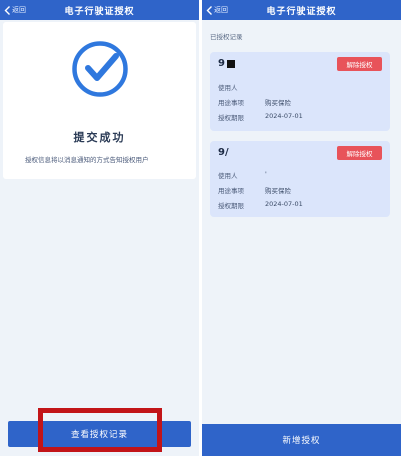 The width and height of the screenshot is (401, 456). Describe the element at coordinates (300, 179) in the screenshot. I see `record-card: 9/ 解除授权 使用人 ' 用途事项 购买保险 授权期限 2024-07-01` at that location.